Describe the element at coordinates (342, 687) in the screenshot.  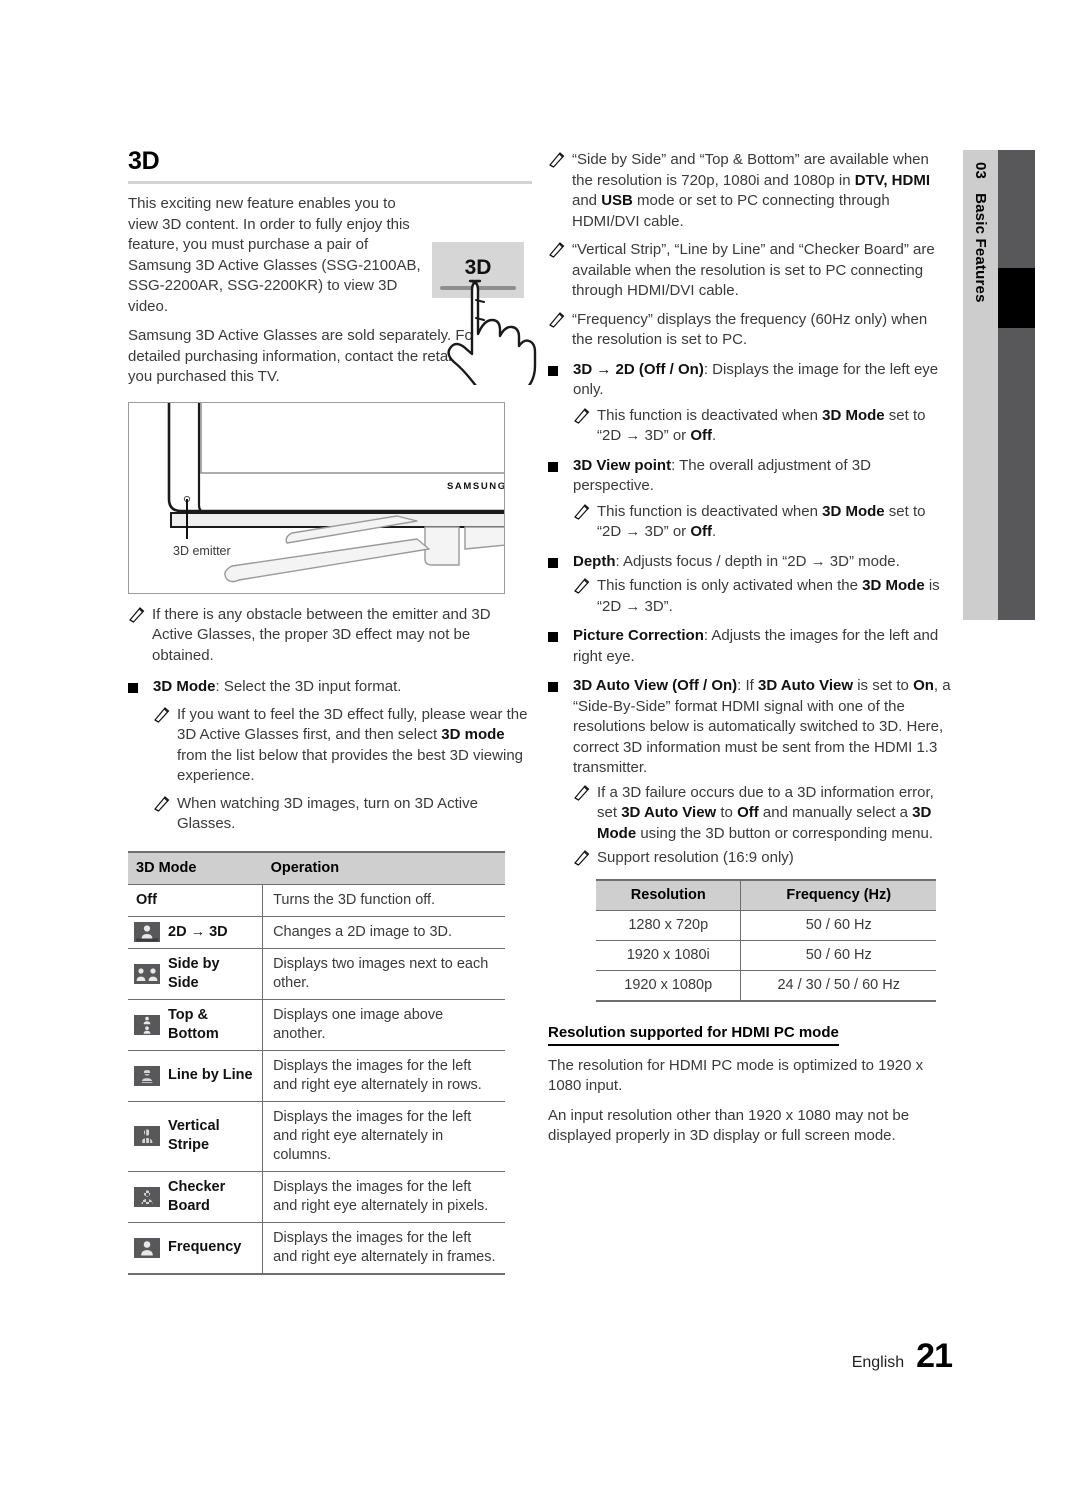
I see `bullet-3d-mode-text: 3D Mode: Select the 3D input format.` at that location.